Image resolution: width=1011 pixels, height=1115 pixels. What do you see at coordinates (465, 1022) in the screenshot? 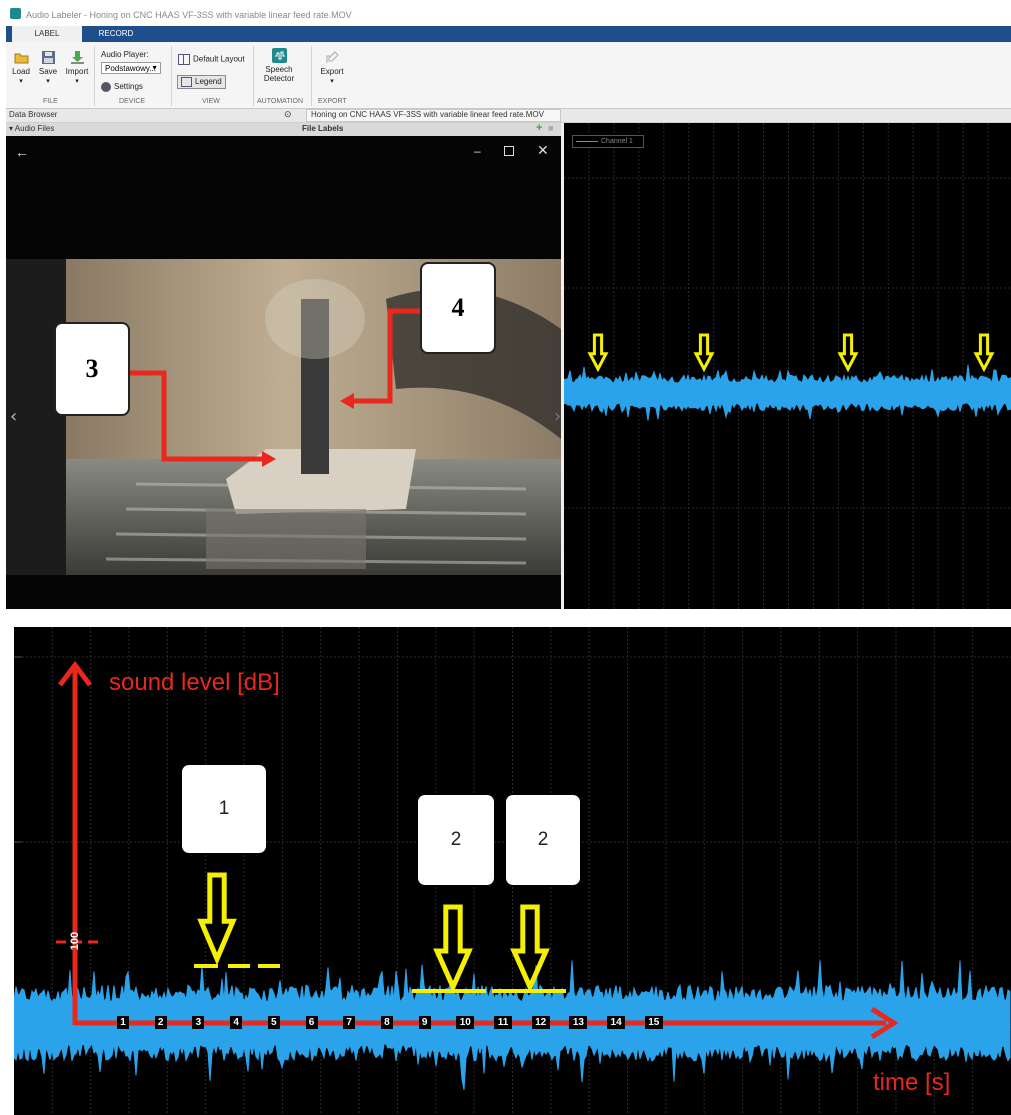
I see `x-tick-label: 10` at bounding box center [465, 1022].